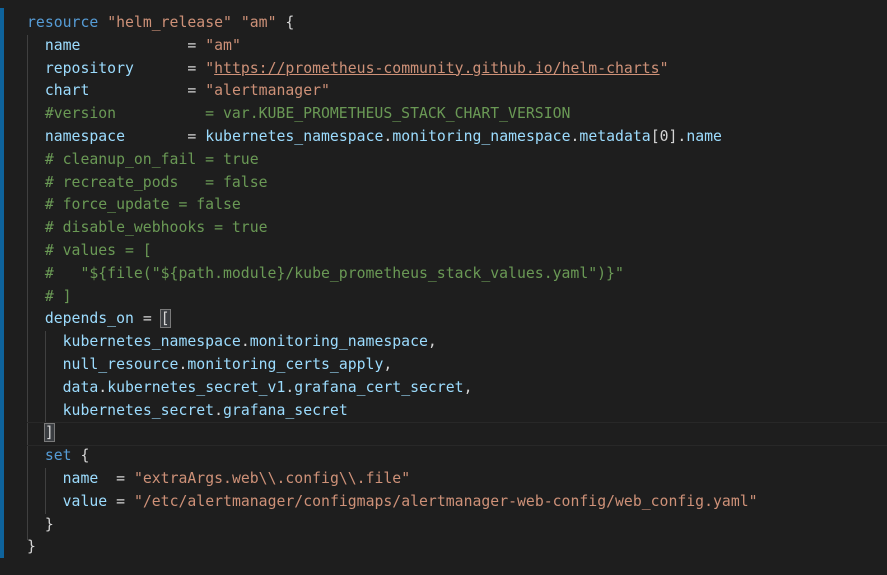 Image resolution: width=887 pixels, height=575 pixels. What do you see at coordinates (2, 283) in the screenshot?
I see `modified-lines-gutter-indicator` at bounding box center [2, 283].